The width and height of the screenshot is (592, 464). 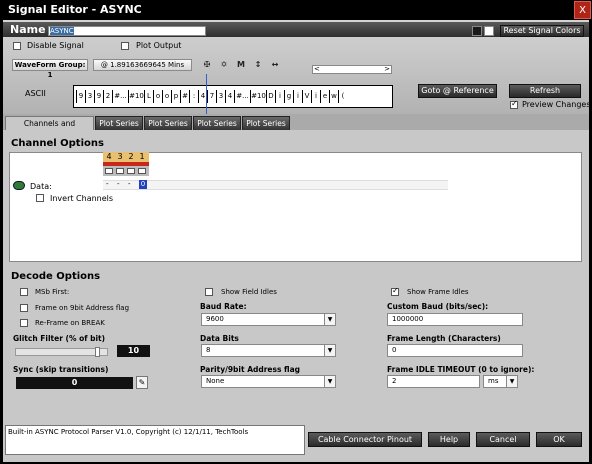 What do you see at coordinates (268, 319) in the screenshot?
I see `baud-rate-select: 9600 ▼` at bounding box center [268, 319].